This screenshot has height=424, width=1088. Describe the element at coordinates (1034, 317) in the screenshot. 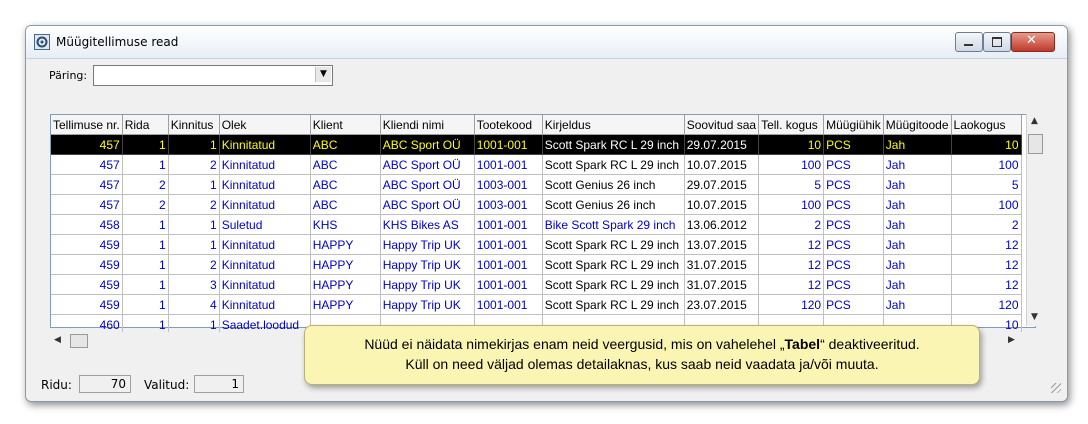

I see `scroll-down-icon: ▼` at that location.